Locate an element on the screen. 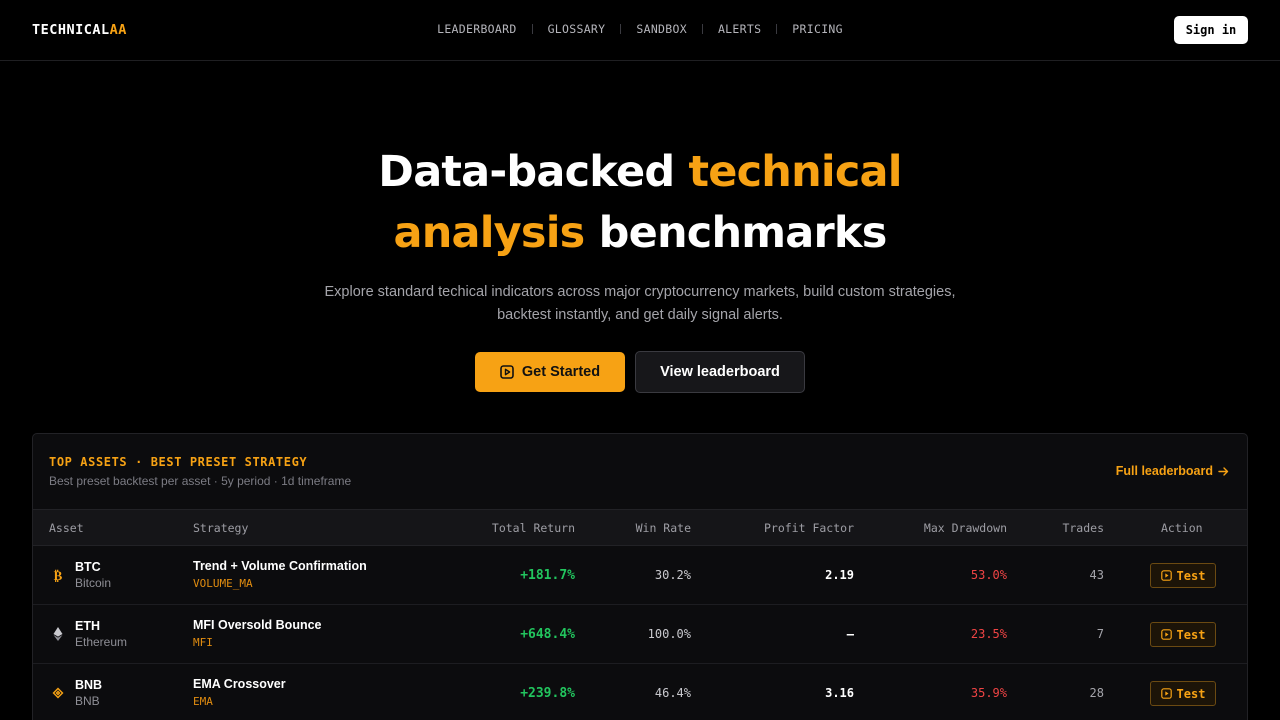 This screenshot has width=1280, height=720. max-drawdown: 23.5% is located at coordinates (988, 634).